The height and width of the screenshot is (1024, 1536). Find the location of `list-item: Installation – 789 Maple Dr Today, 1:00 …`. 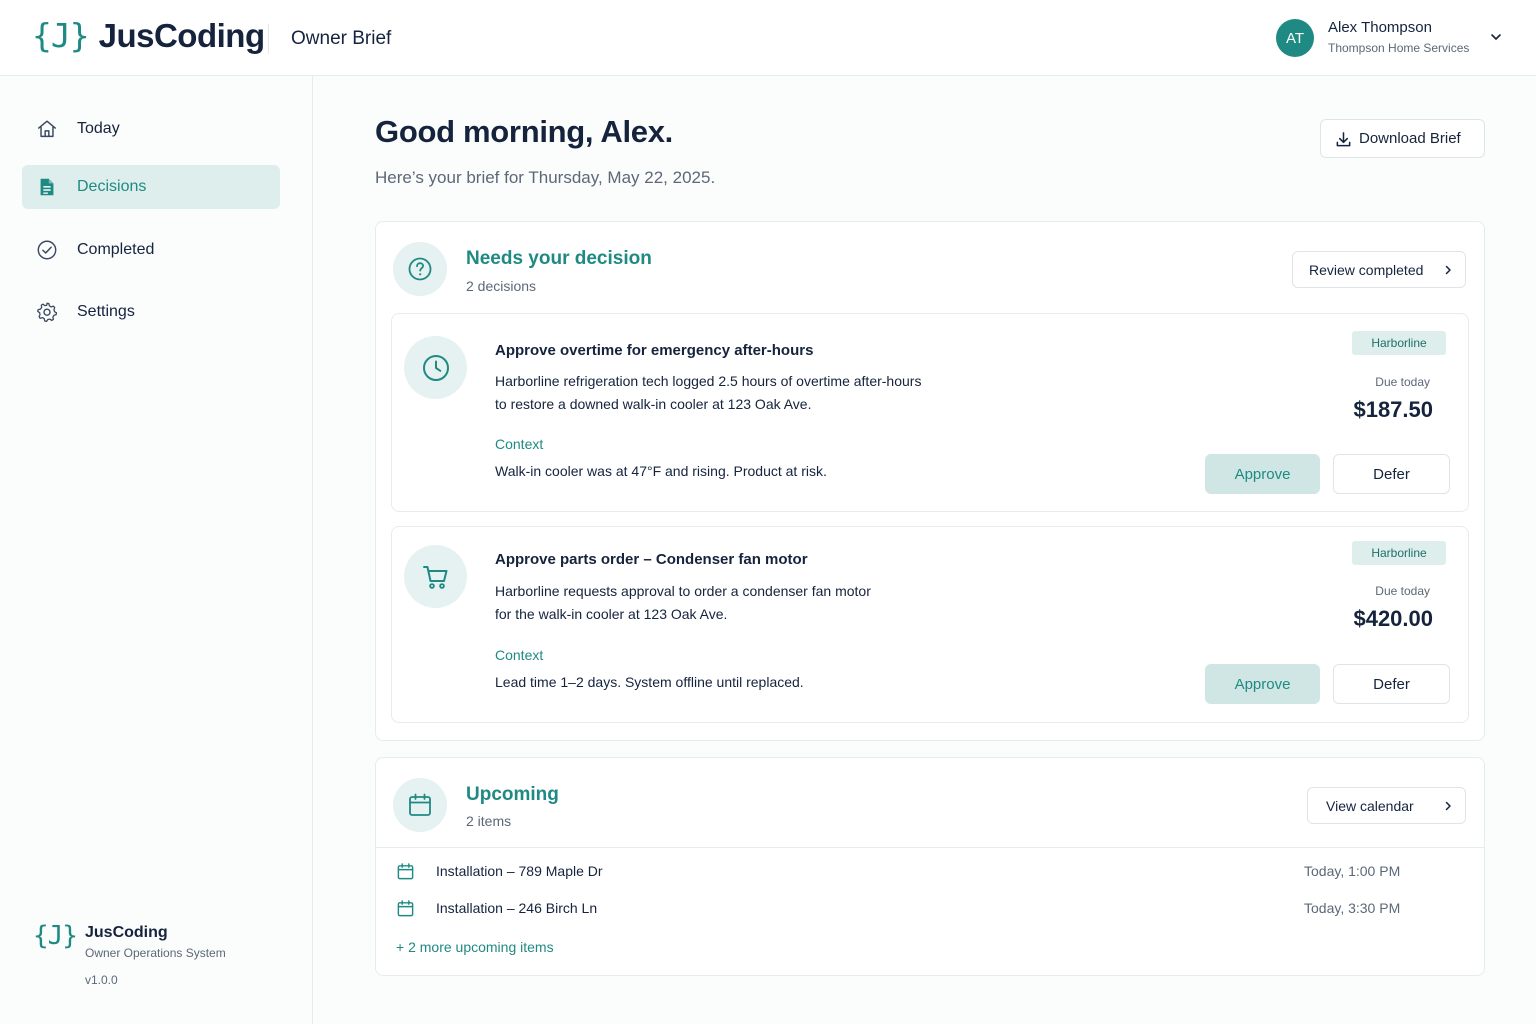

list-item: Installation – 789 Maple Dr Today, 1:00 … is located at coordinates (901, 872).